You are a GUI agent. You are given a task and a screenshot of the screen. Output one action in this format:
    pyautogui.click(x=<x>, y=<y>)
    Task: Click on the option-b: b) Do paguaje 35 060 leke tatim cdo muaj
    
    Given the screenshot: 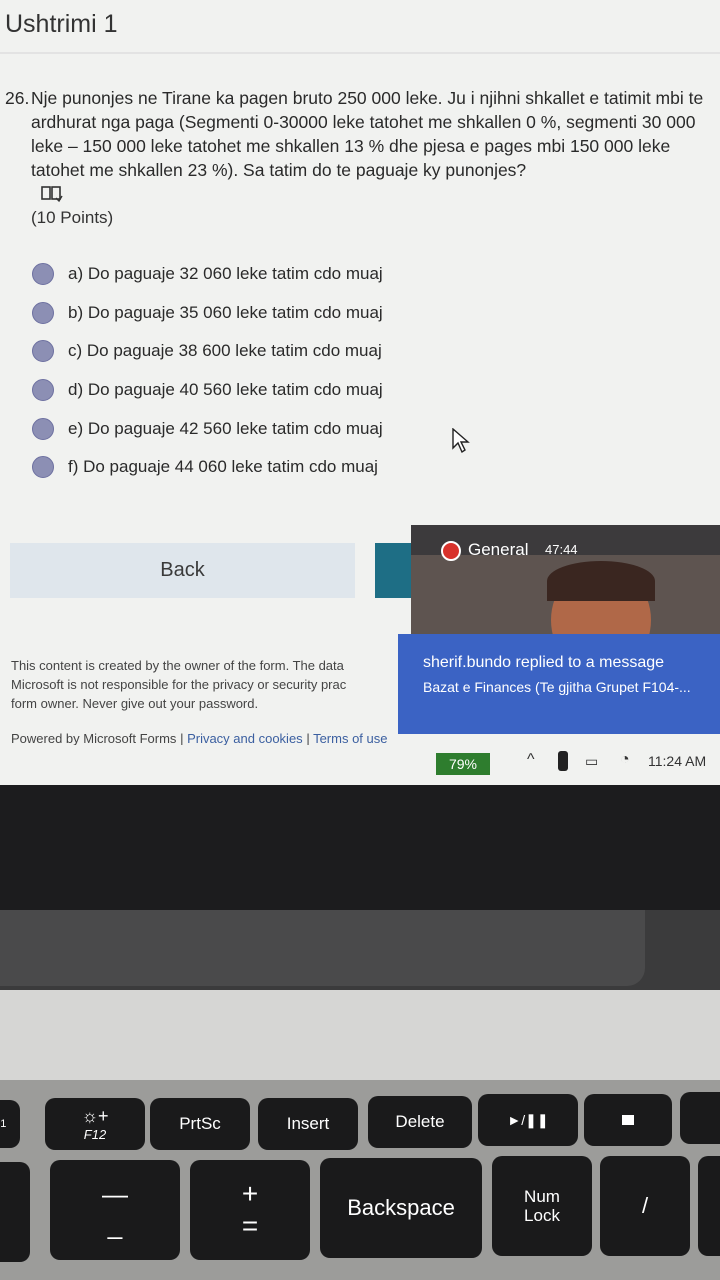 What is the action you would take?
    pyautogui.click(x=207, y=313)
    